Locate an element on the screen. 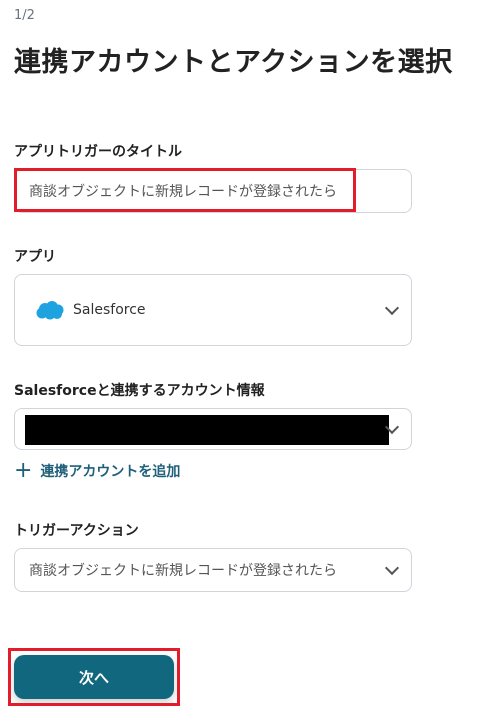 This screenshot has height=712, width=478. account-label: Salesforceと連携するアカウント情報 is located at coordinates (139, 391).